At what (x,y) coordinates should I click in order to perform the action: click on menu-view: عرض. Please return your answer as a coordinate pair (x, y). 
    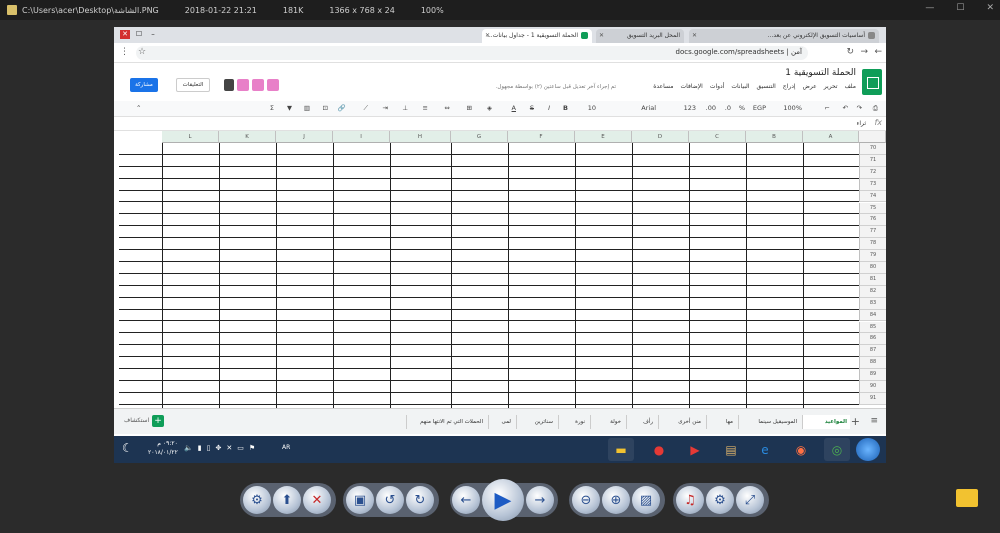
    Looking at the image, I should click on (810, 86).